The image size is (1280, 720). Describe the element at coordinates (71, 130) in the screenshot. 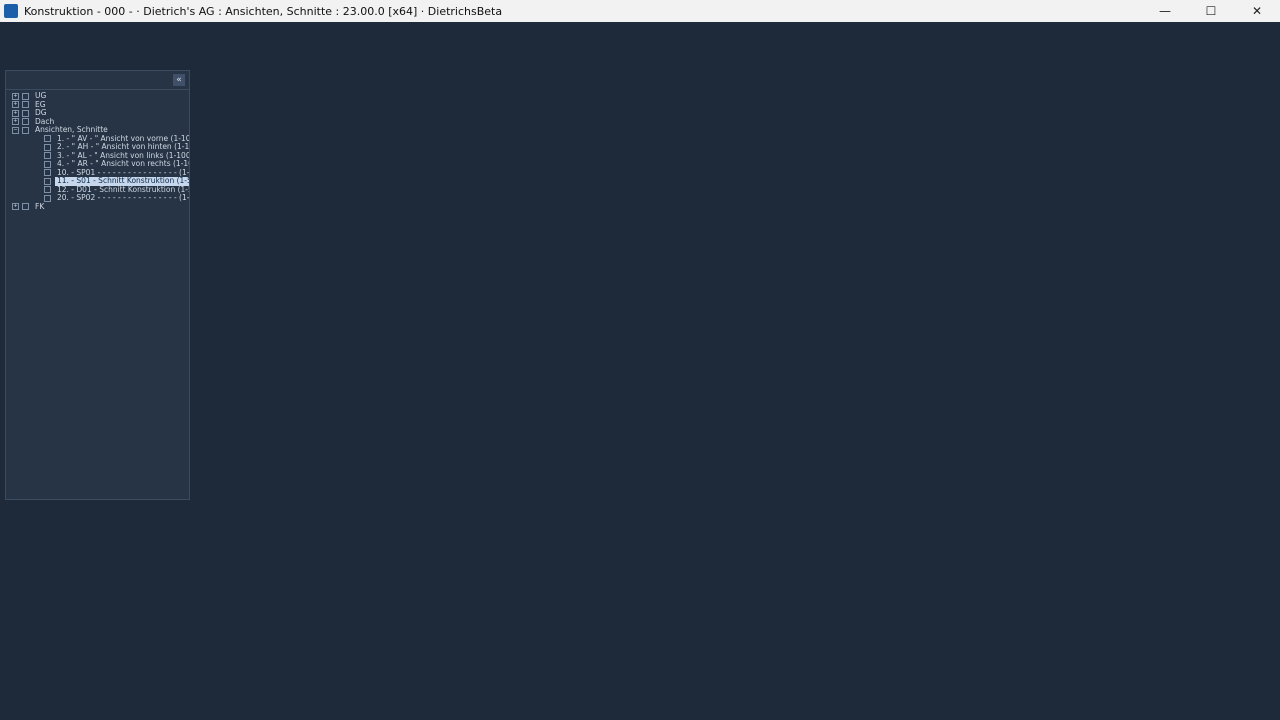

I see `tree-item-label: Ansichten, Schnitte` at that location.